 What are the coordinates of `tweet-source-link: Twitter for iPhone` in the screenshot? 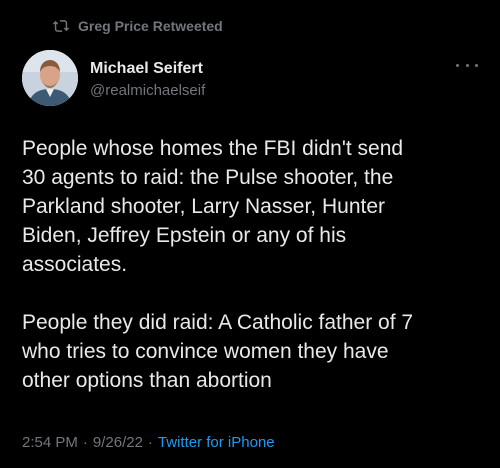 It's located at (216, 442).